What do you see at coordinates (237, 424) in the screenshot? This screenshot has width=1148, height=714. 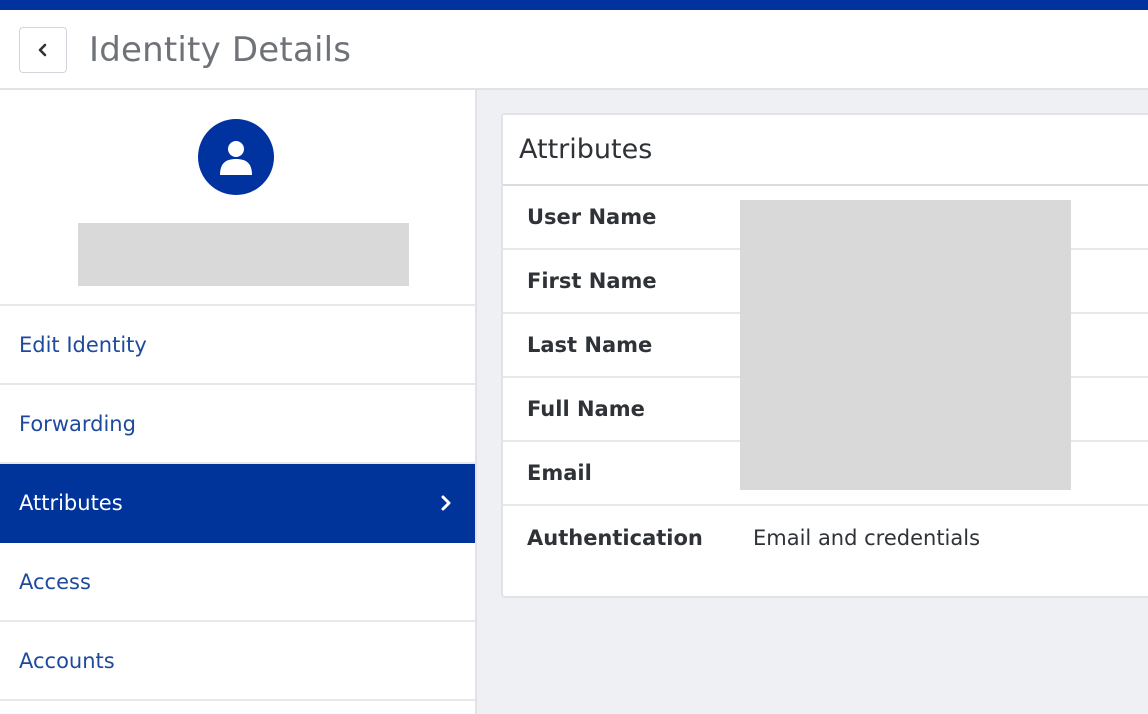 I see `sidebar-item-forwarding: Forwarding` at bounding box center [237, 424].